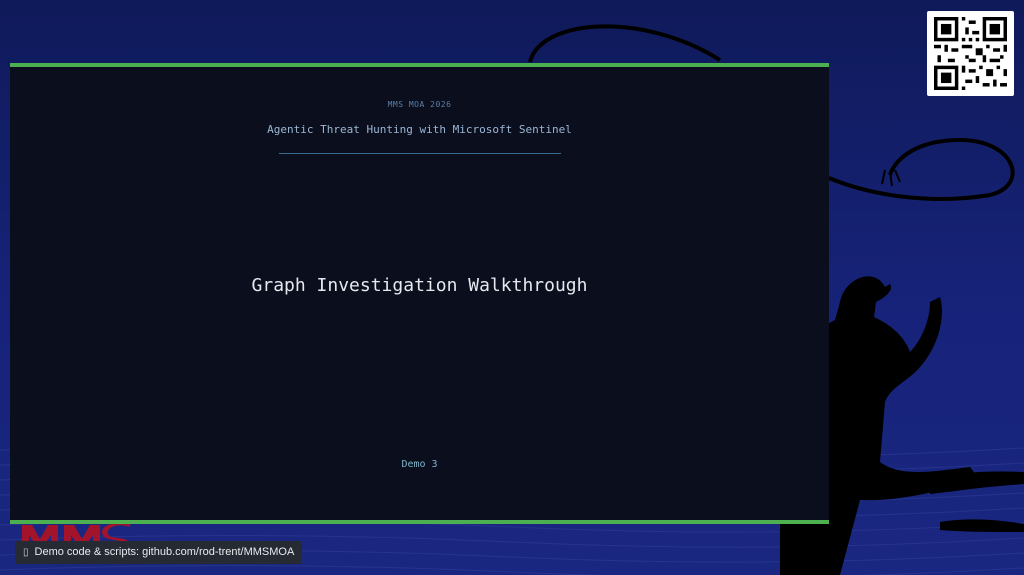  What do you see at coordinates (419, 464) in the screenshot?
I see `demo-label: Demo 3` at bounding box center [419, 464].